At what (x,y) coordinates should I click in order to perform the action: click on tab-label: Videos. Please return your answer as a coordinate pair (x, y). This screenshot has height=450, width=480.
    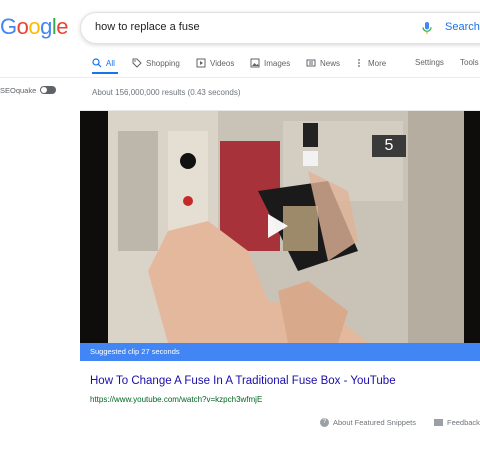
    Looking at the image, I should click on (222, 63).